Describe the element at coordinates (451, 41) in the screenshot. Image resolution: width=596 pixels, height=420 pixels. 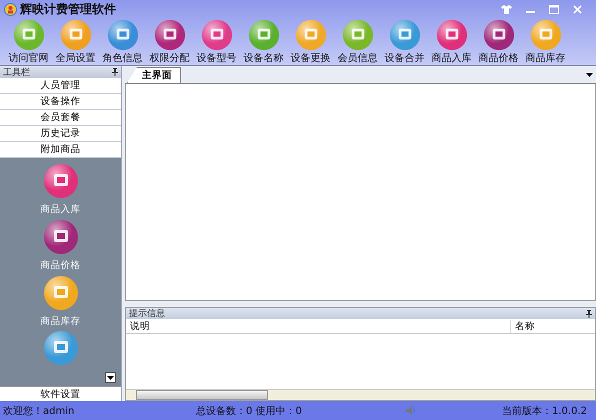
I see `toolbar-button: 商品入库` at that location.